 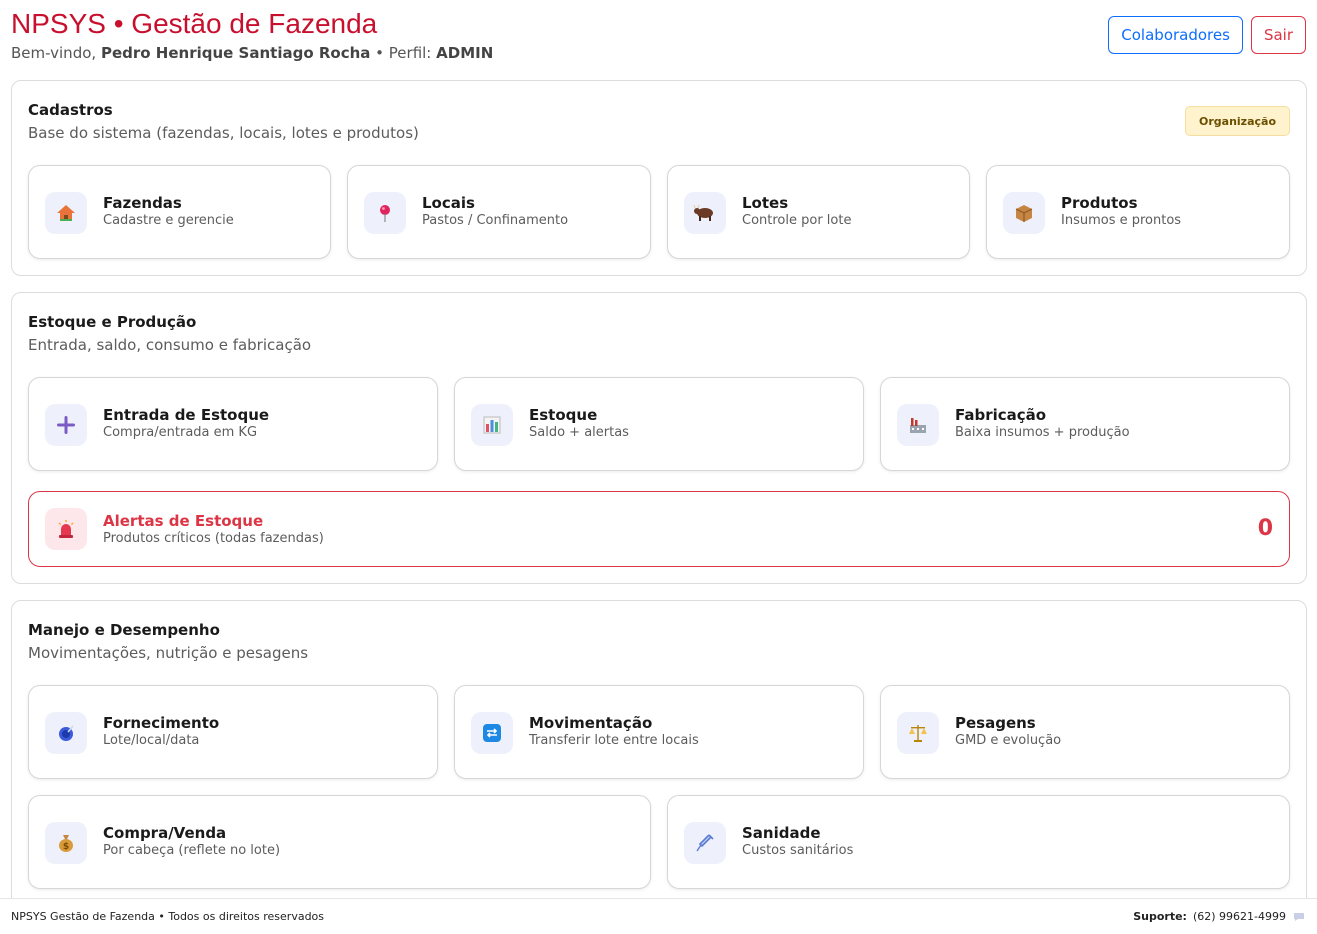 What do you see at coordinates (183, 521) in the screenshot?
I see `card-title: Alertas de Estoque` at bounding box center [183, 521].